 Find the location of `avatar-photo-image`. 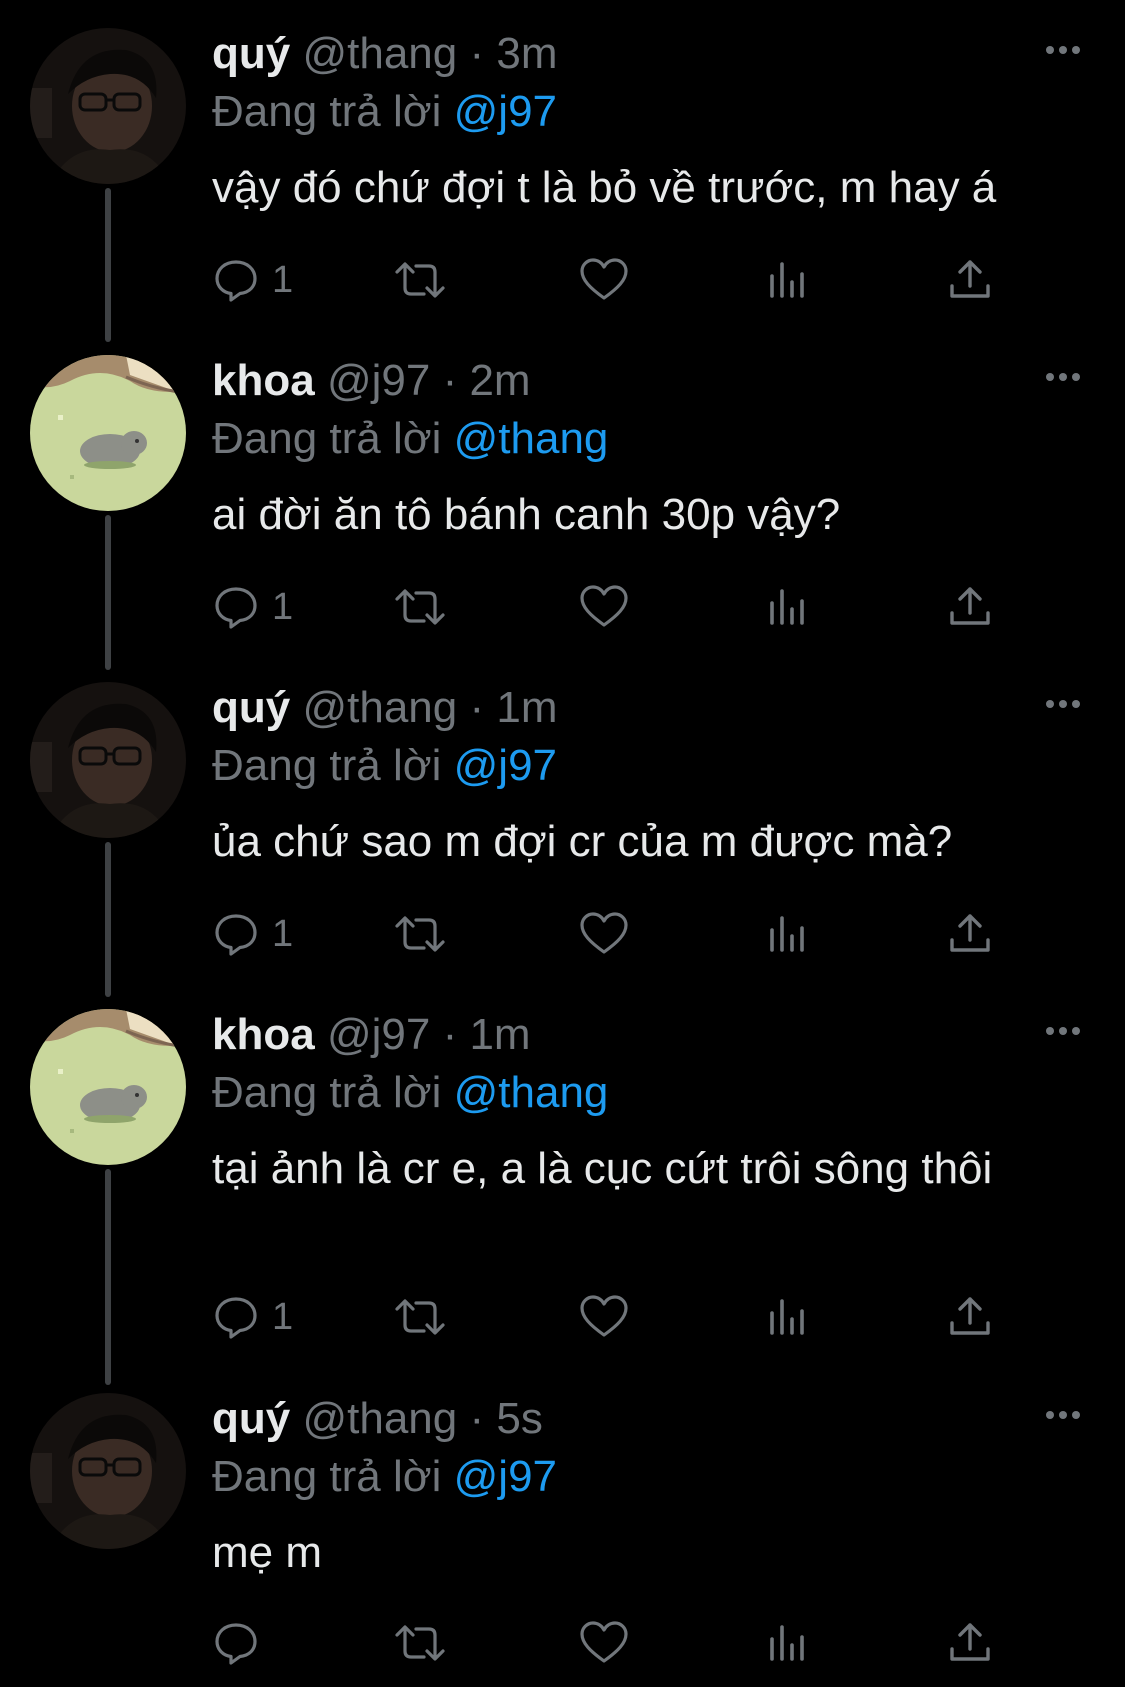

avatar-photo-image is located at coordinates (108, 1471).